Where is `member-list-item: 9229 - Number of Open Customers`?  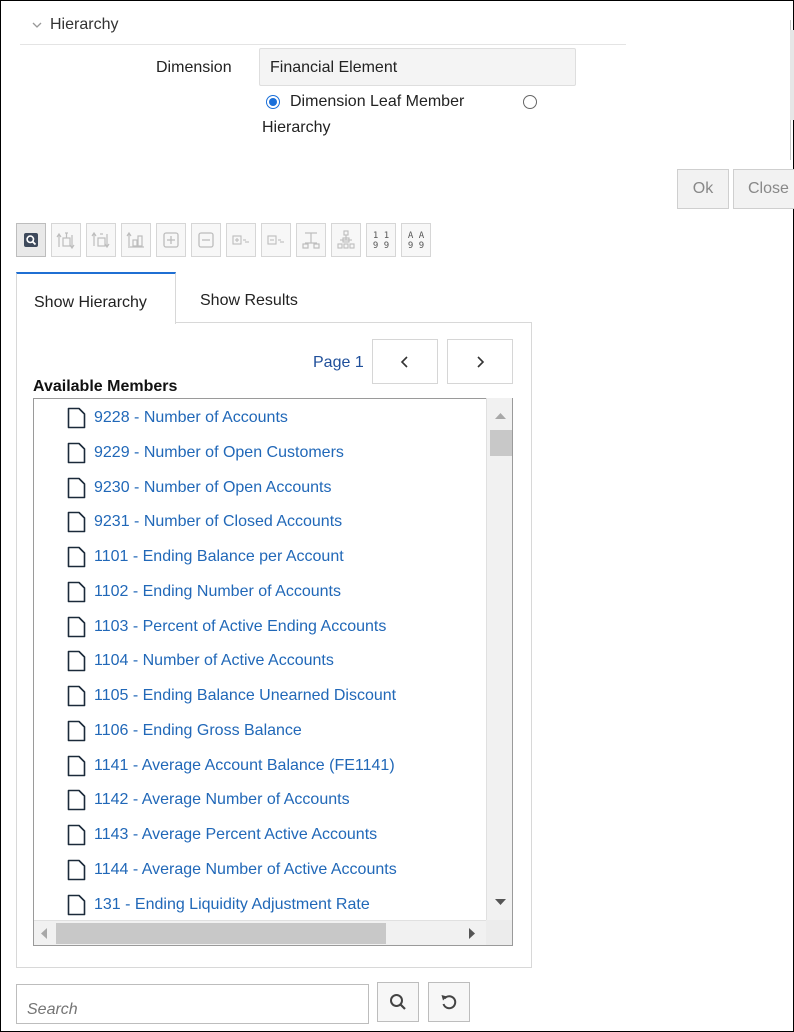
member-list-item: 9229 - Number of Open Customers is located at coordinates (205, 453).